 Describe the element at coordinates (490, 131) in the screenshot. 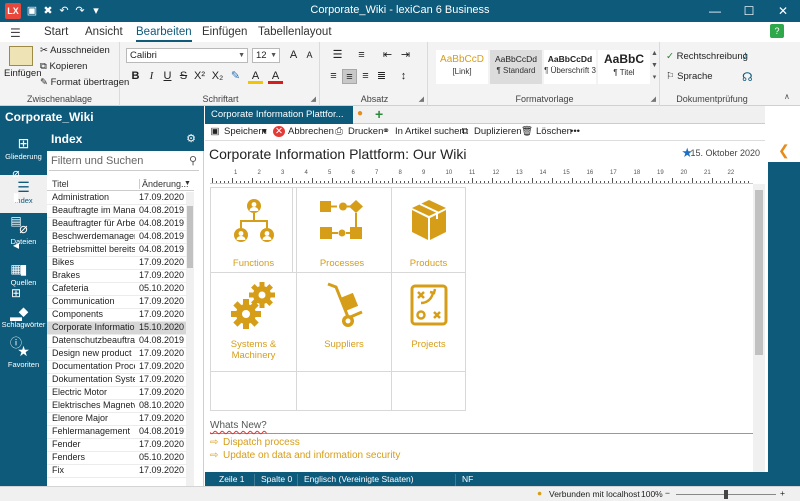

I see `duplicate-button: ⧉ Duplizieren` at that location.